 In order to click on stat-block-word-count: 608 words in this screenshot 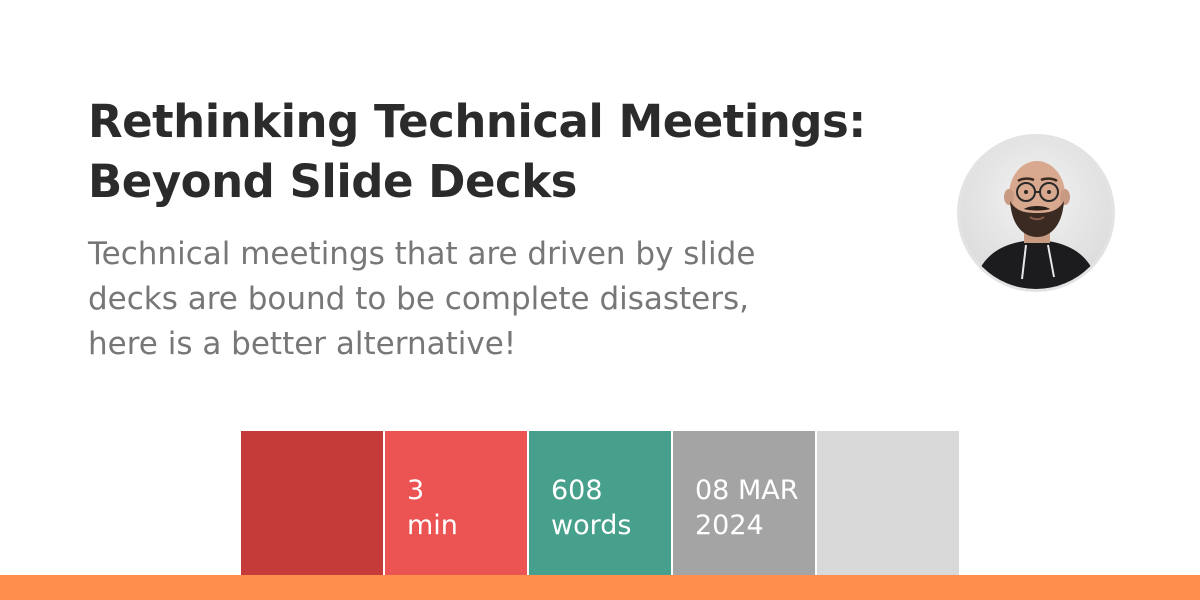, I will do `click(601, 503)`.